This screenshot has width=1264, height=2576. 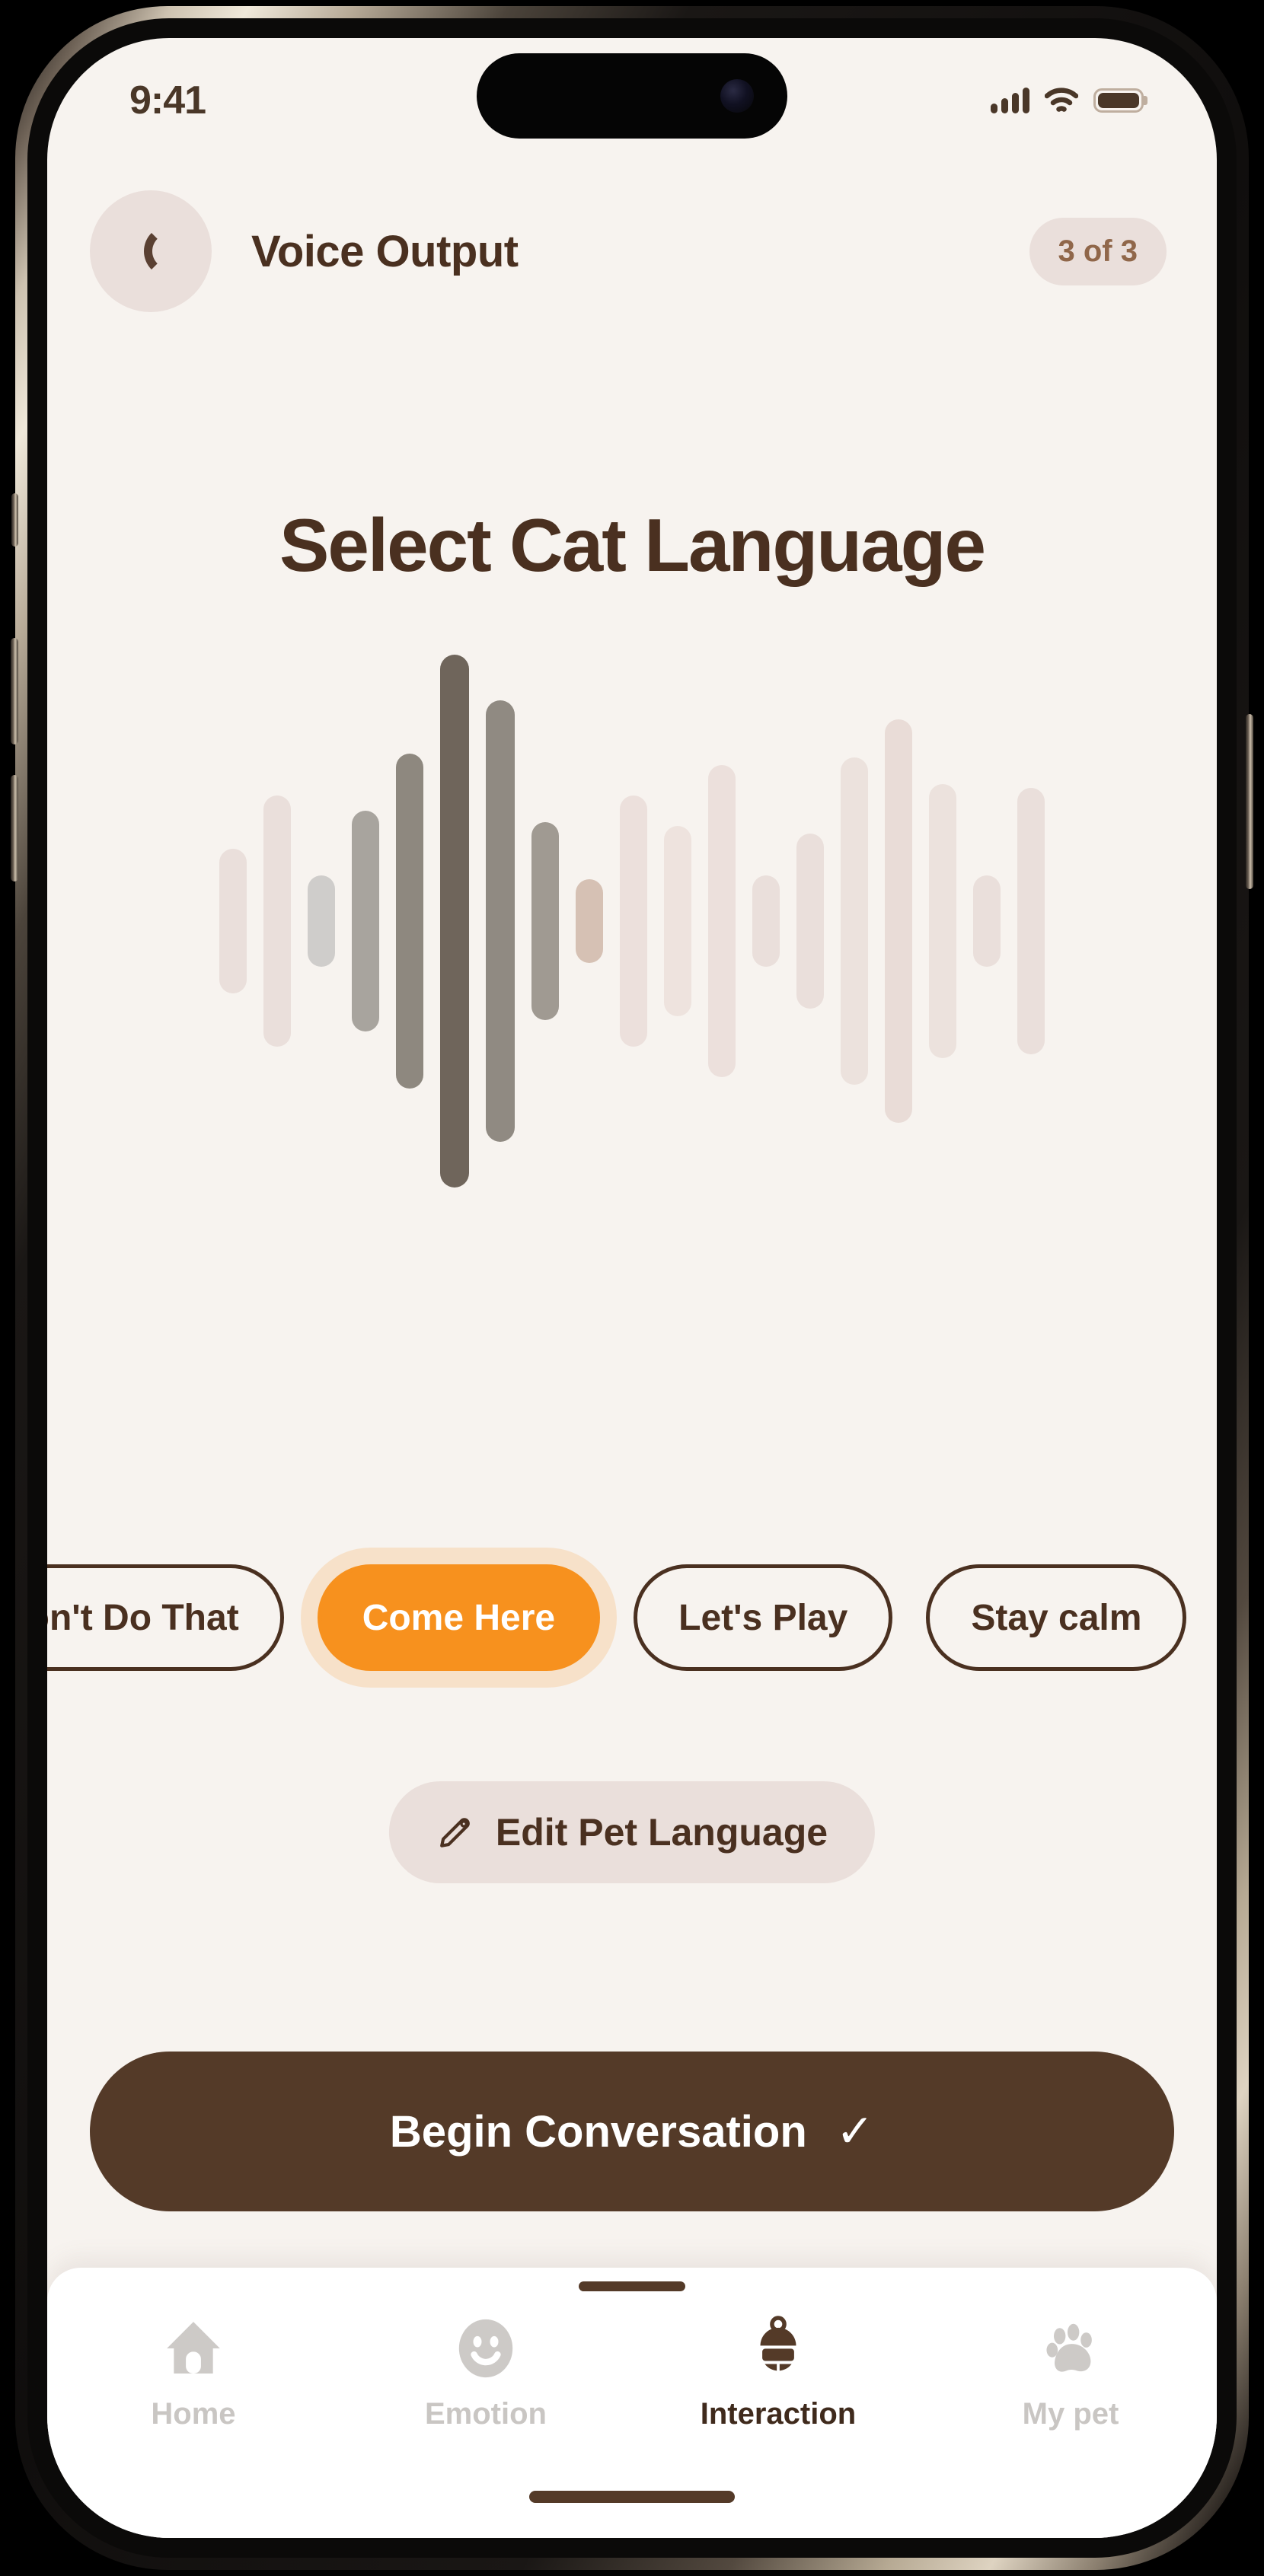 What do you see at coordinates (598, 2131) in the screenshot?
I see `begin-conversation-label: Begin Conversation` at bounding box center [598, 2131].